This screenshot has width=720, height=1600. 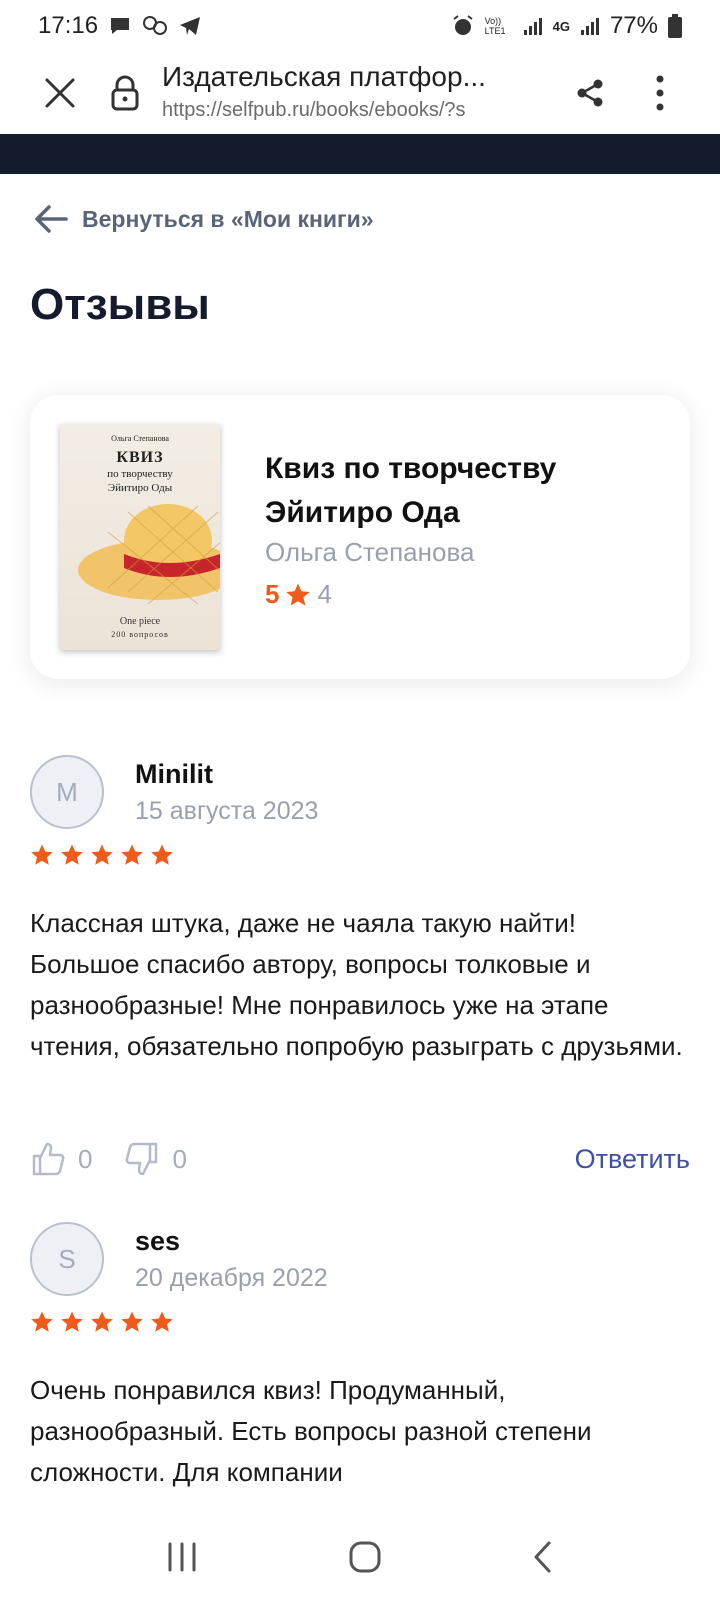 What do you see at coordinates (590, 26) in the screenshot?
I see `signal-2-icon` at bounding box center [590, 26].